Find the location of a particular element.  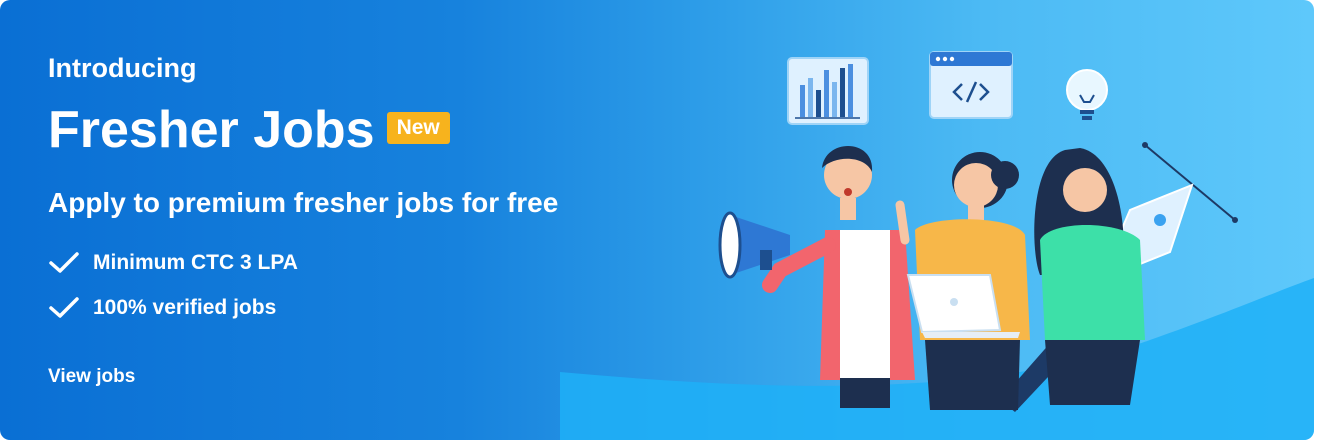

code-window-icon is located at coordinates (971, 85).